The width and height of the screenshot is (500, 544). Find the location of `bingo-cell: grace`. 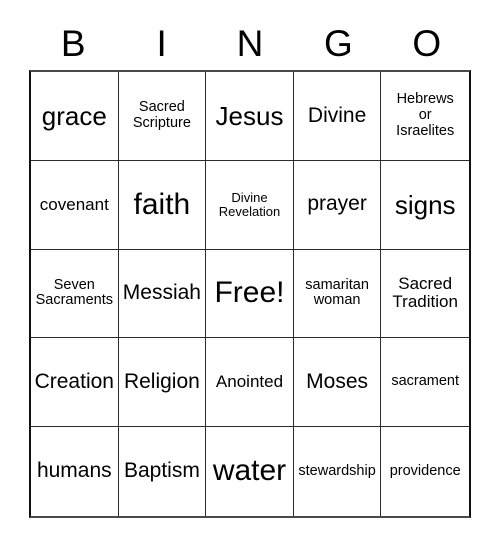

bingo-cell: grace is located at coordinates (75, 116).